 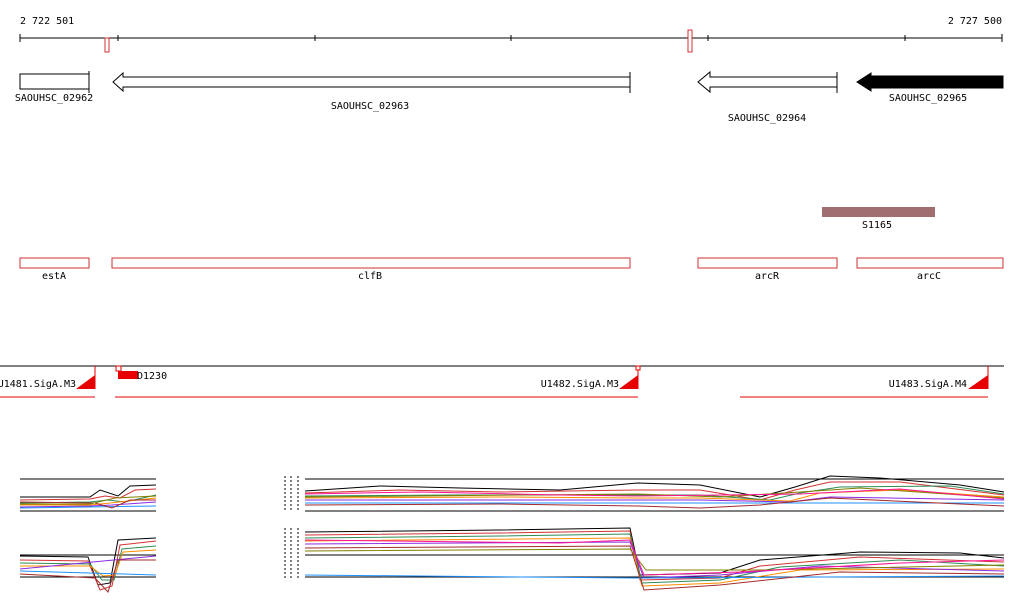 I want to click on svg-text: estA, so click(x=54, y=276).